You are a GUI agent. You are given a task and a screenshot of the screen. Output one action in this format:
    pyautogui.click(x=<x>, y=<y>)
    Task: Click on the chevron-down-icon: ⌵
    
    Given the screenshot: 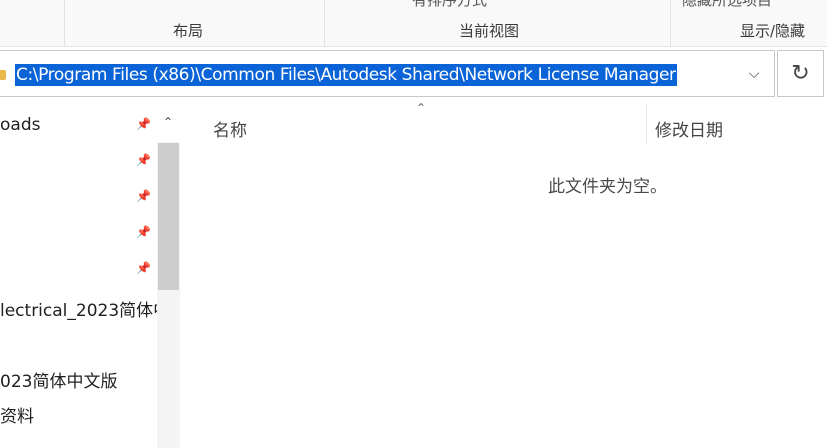 What is the action you would take?
    pyautogui.click(x=754, y=74)
    